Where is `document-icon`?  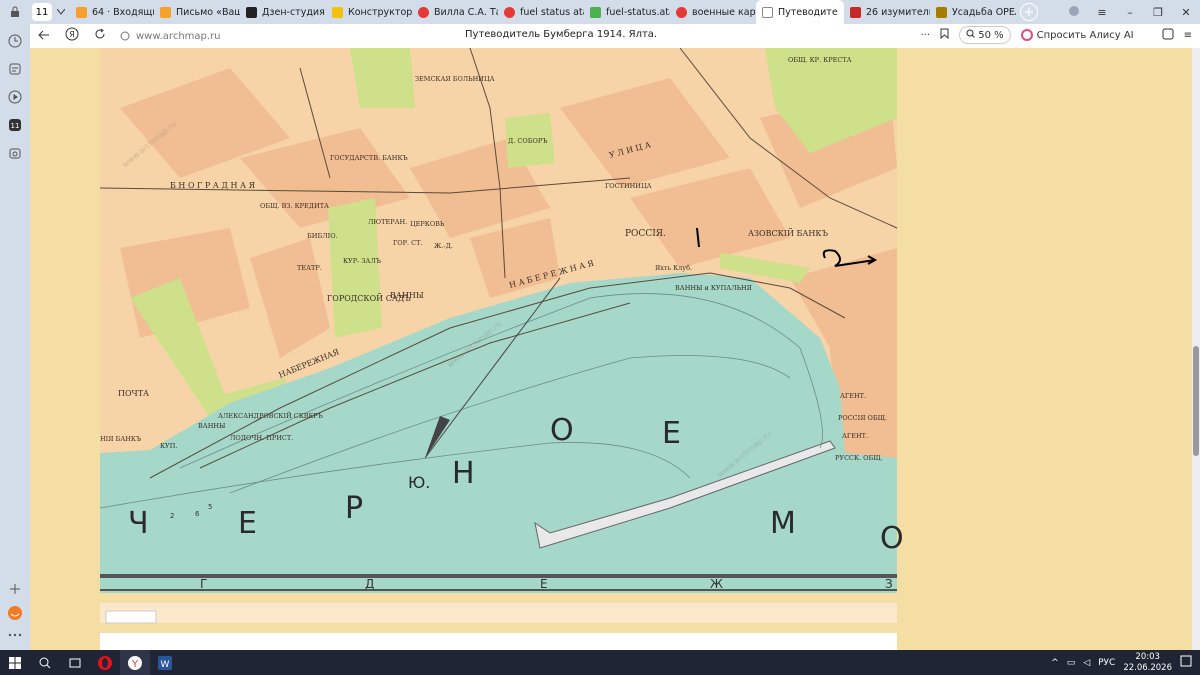
document-icon is located at coordinates (767, 12).